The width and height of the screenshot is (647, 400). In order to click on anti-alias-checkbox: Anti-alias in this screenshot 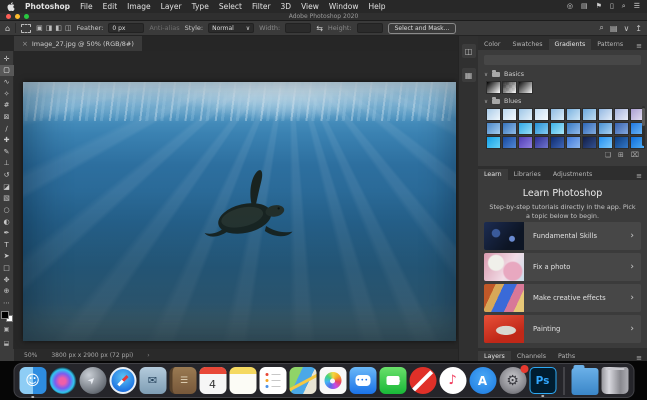, I will do `click(164, 28)`.